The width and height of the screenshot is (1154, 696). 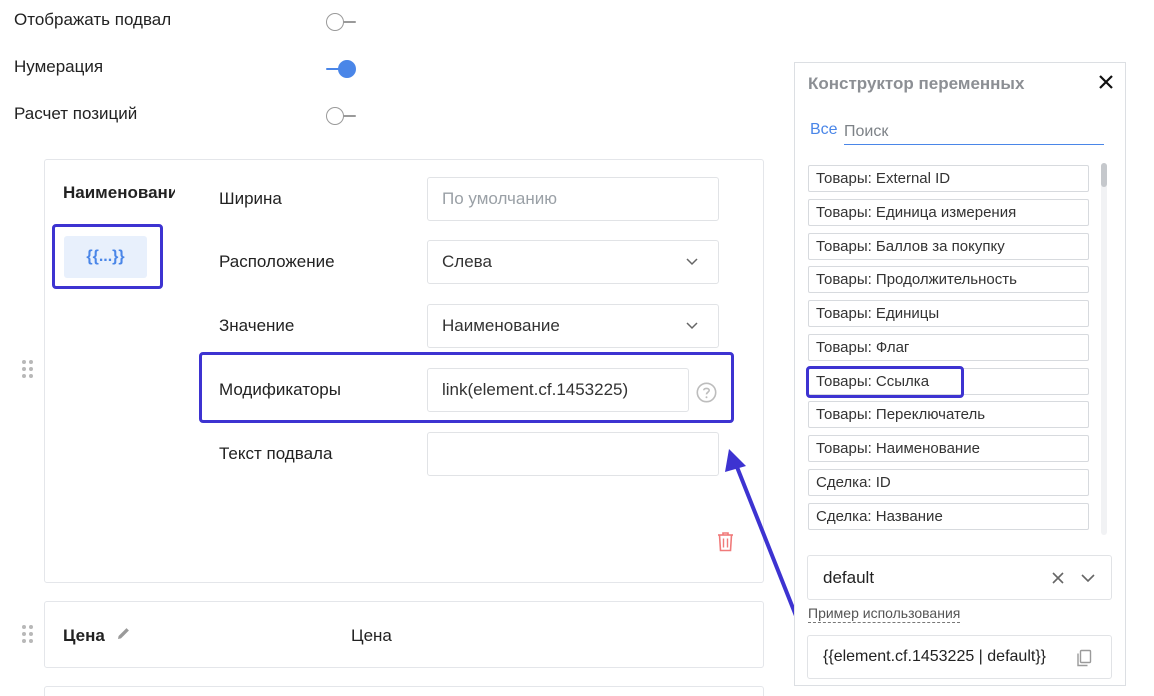 What do you see at coordinates (935, 656) in the screenshot?
I see `example-value: {{element.cf.1453225 | default}}` at bounding box center [935, 656].